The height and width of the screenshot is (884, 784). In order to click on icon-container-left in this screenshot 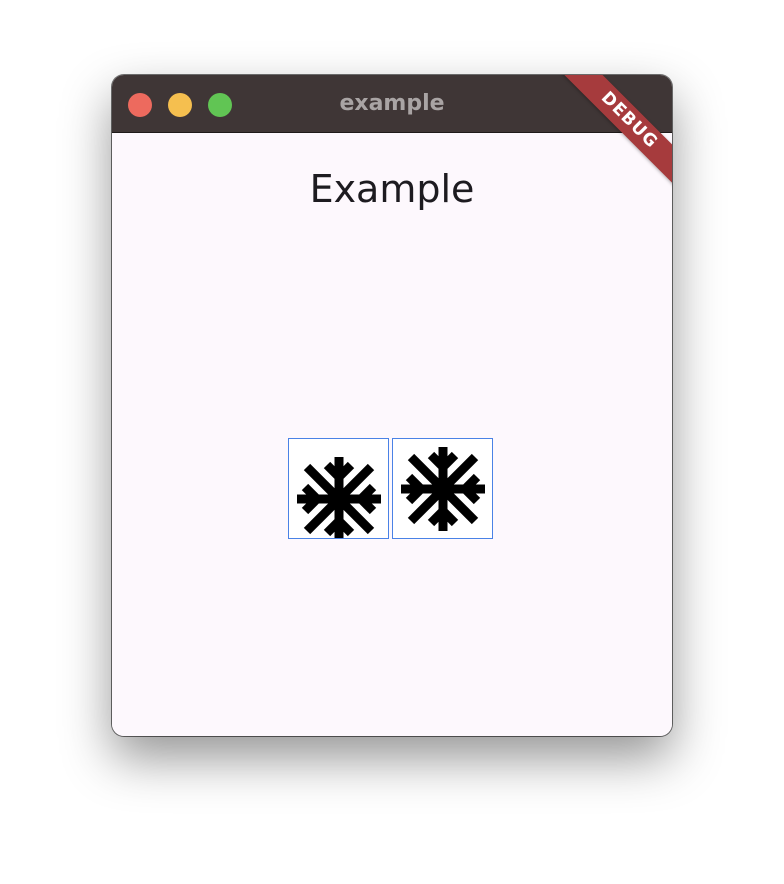, I will do `click(338, 488)`.